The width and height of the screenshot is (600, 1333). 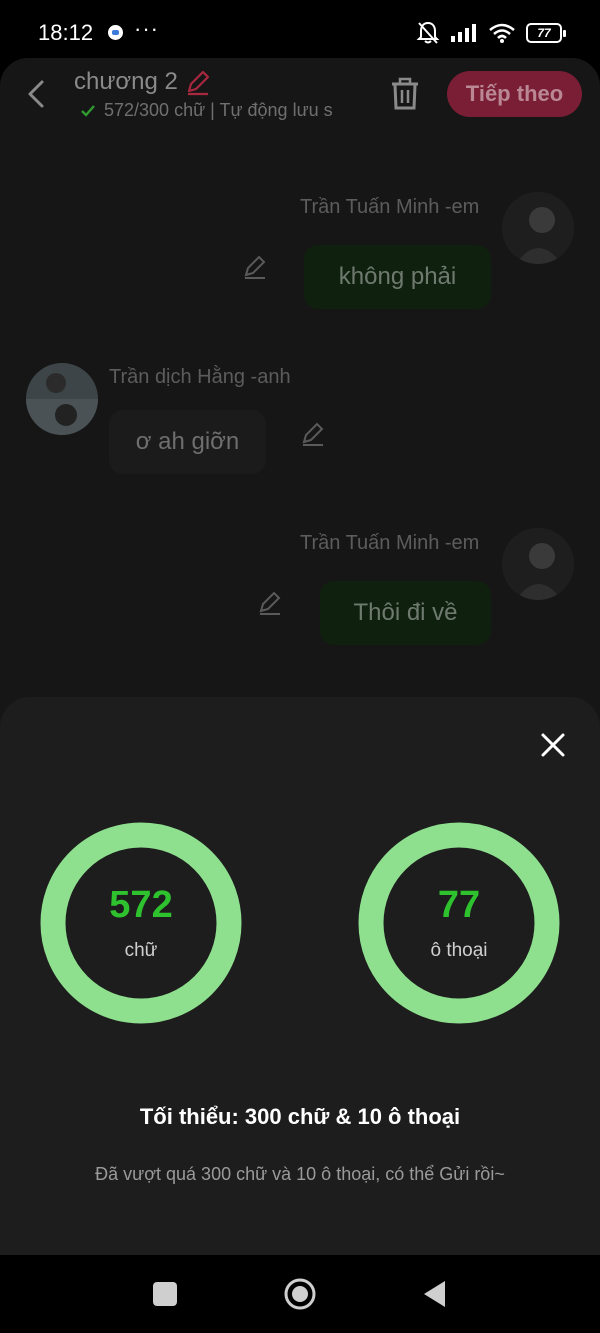 I want to click on check-icon, so click(x=88, y=110).